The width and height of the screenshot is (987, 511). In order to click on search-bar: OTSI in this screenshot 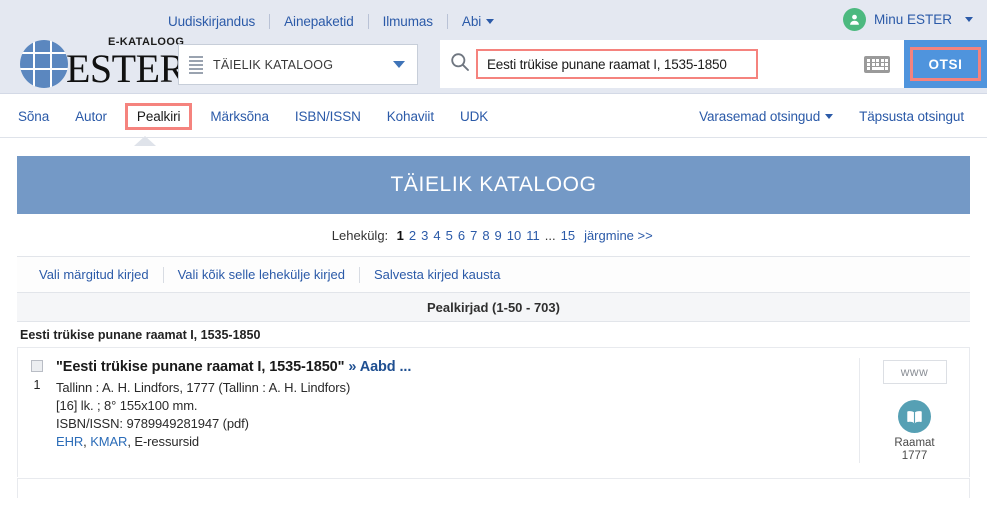, I will do `click(713, 64)`.